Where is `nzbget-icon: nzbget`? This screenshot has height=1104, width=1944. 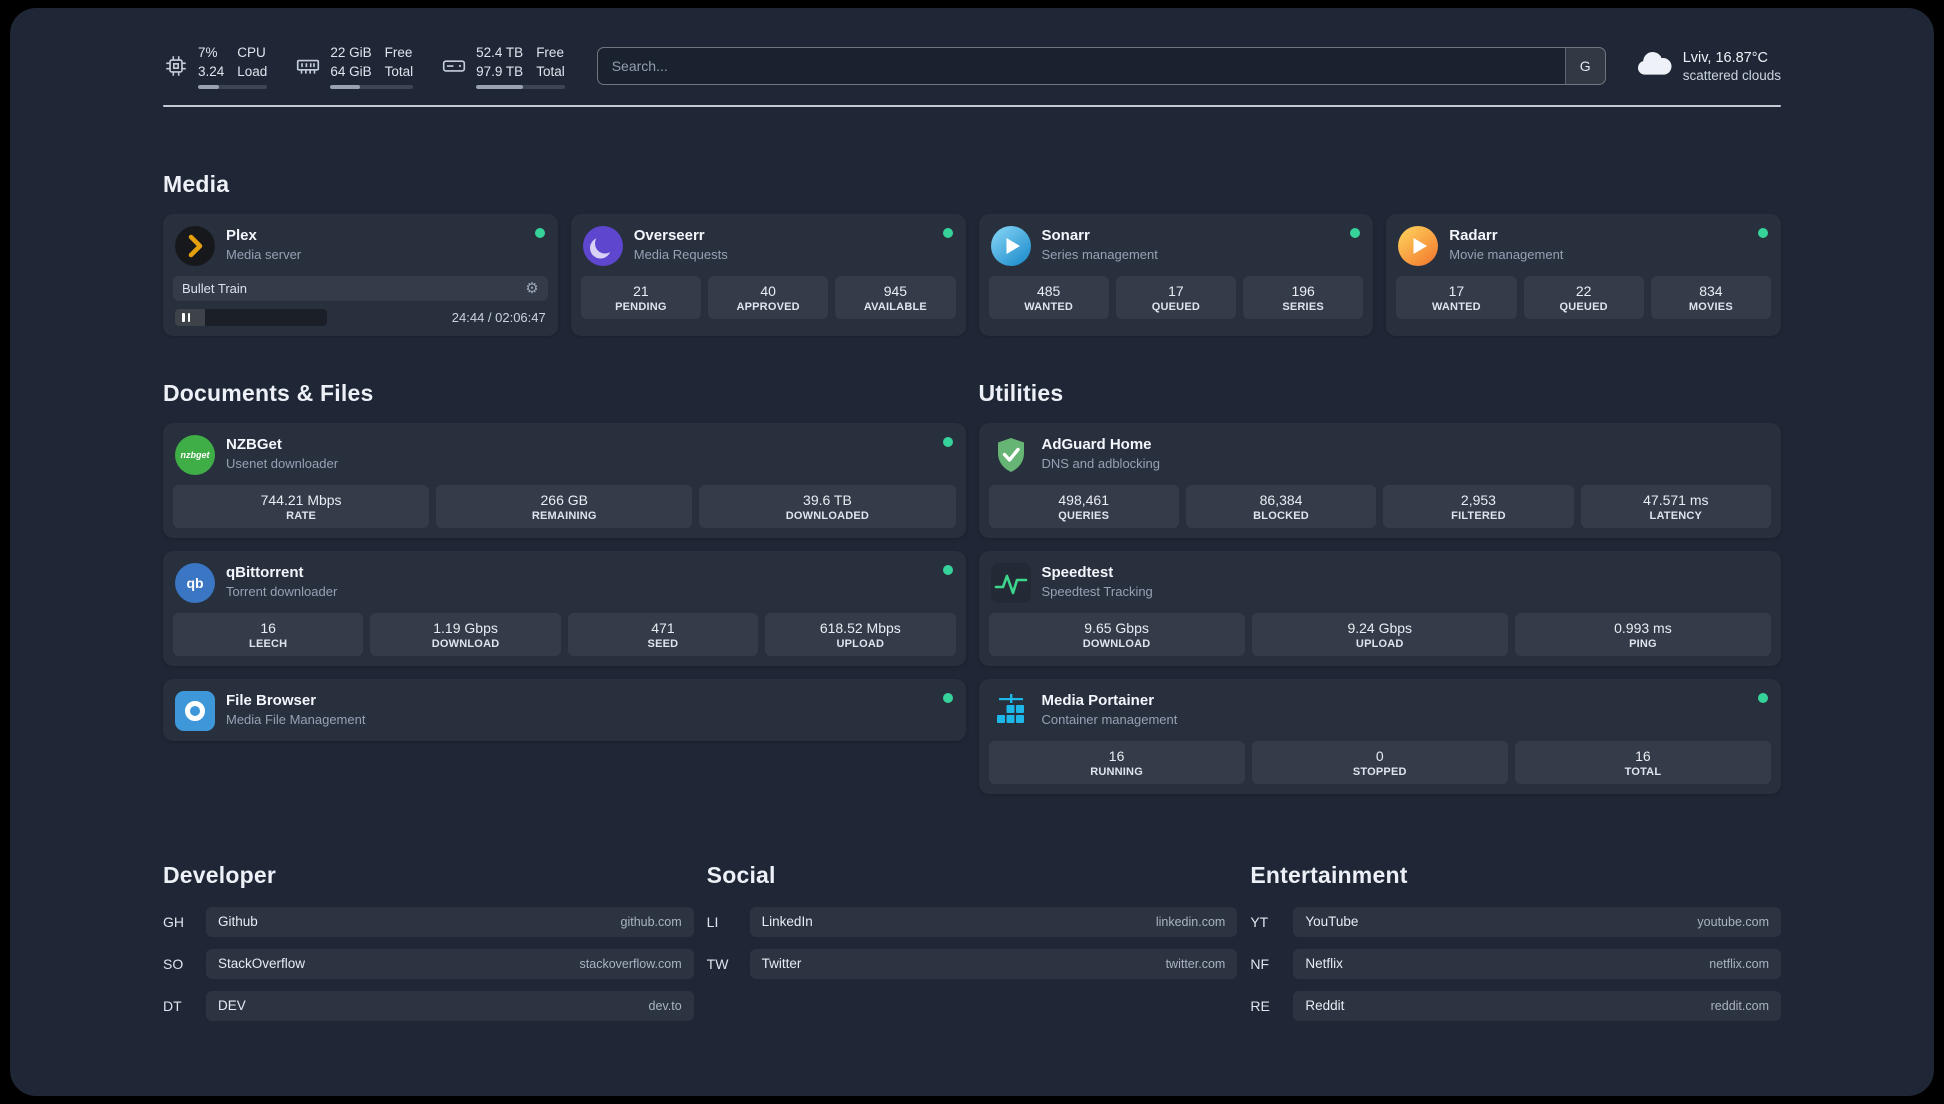
nzbget-icon: nzbget is located at coordinates (195, 454).